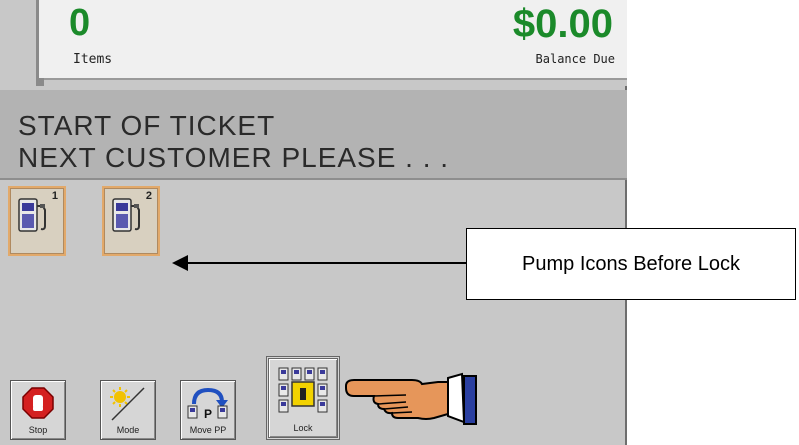  What do you see at coordinates (148, 196) in the screenshot?
I see `pump-number: 2` at bounding box center [148, 196].